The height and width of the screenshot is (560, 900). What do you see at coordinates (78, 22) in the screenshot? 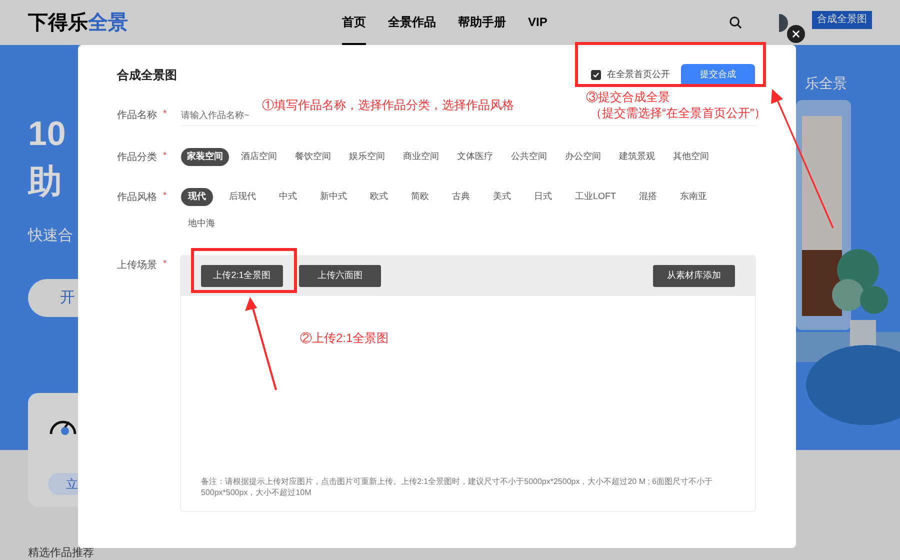
I see `site-logo: 下得乐全景` at bounding box center [78, 22].